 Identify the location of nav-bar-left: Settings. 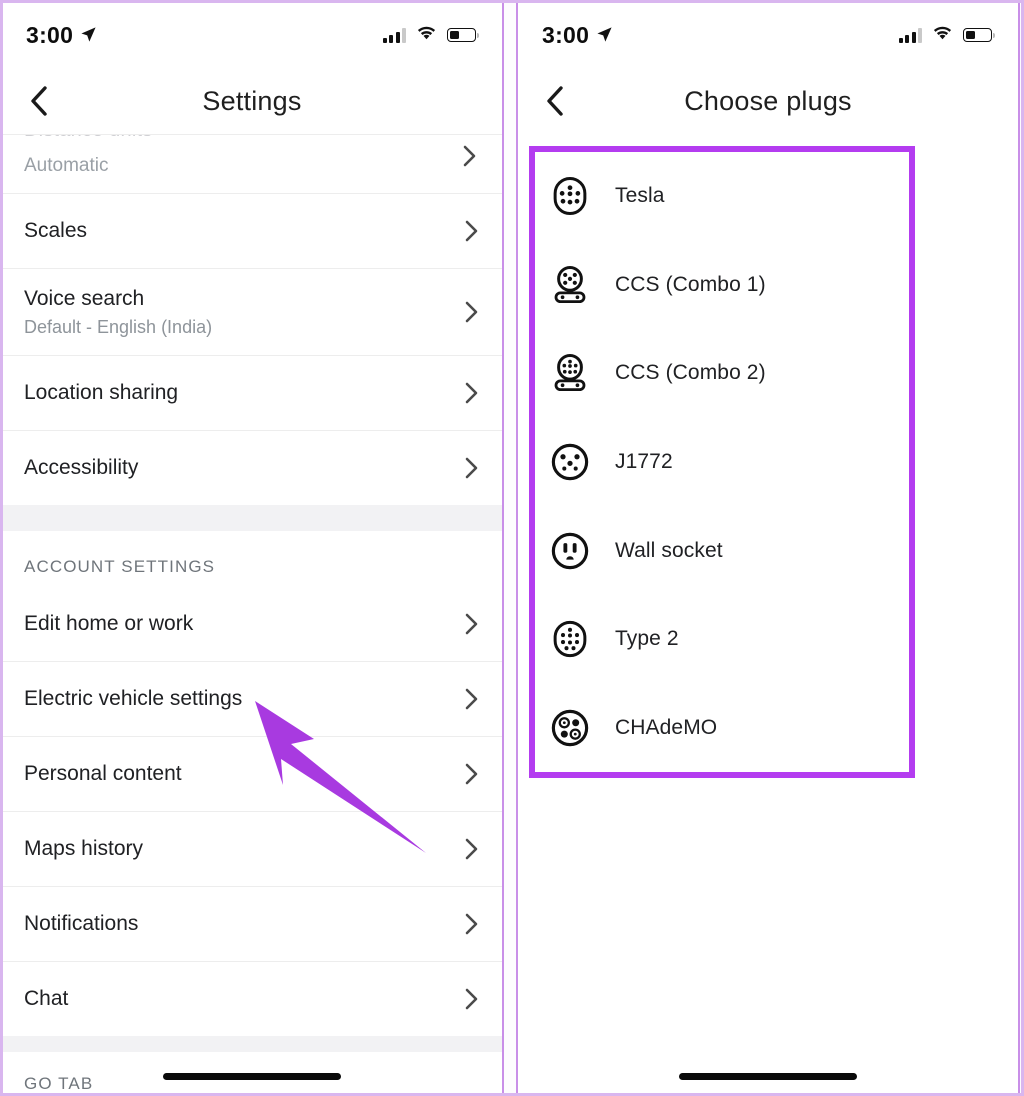
(252, 101).